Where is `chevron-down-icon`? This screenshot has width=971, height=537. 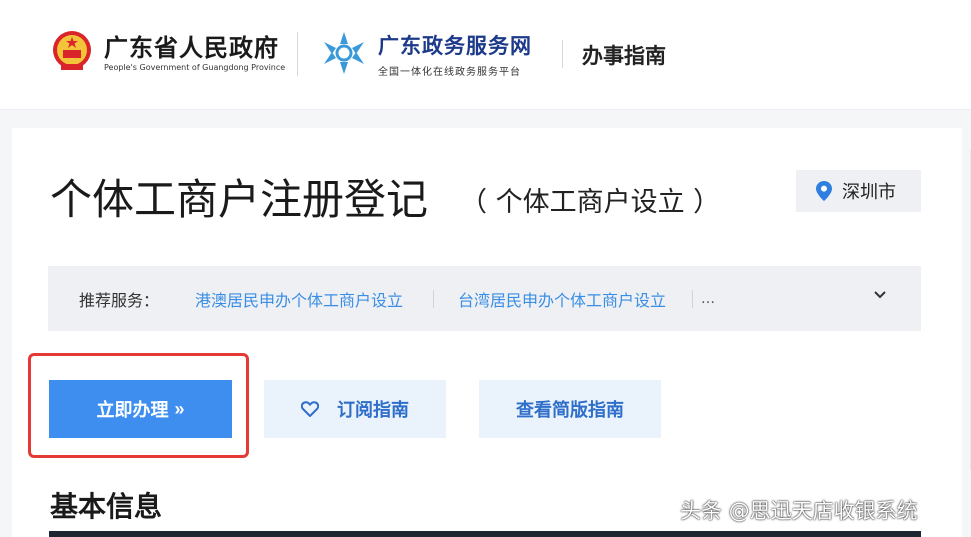 chevron-down-icon is located at coordinates (880, 295).